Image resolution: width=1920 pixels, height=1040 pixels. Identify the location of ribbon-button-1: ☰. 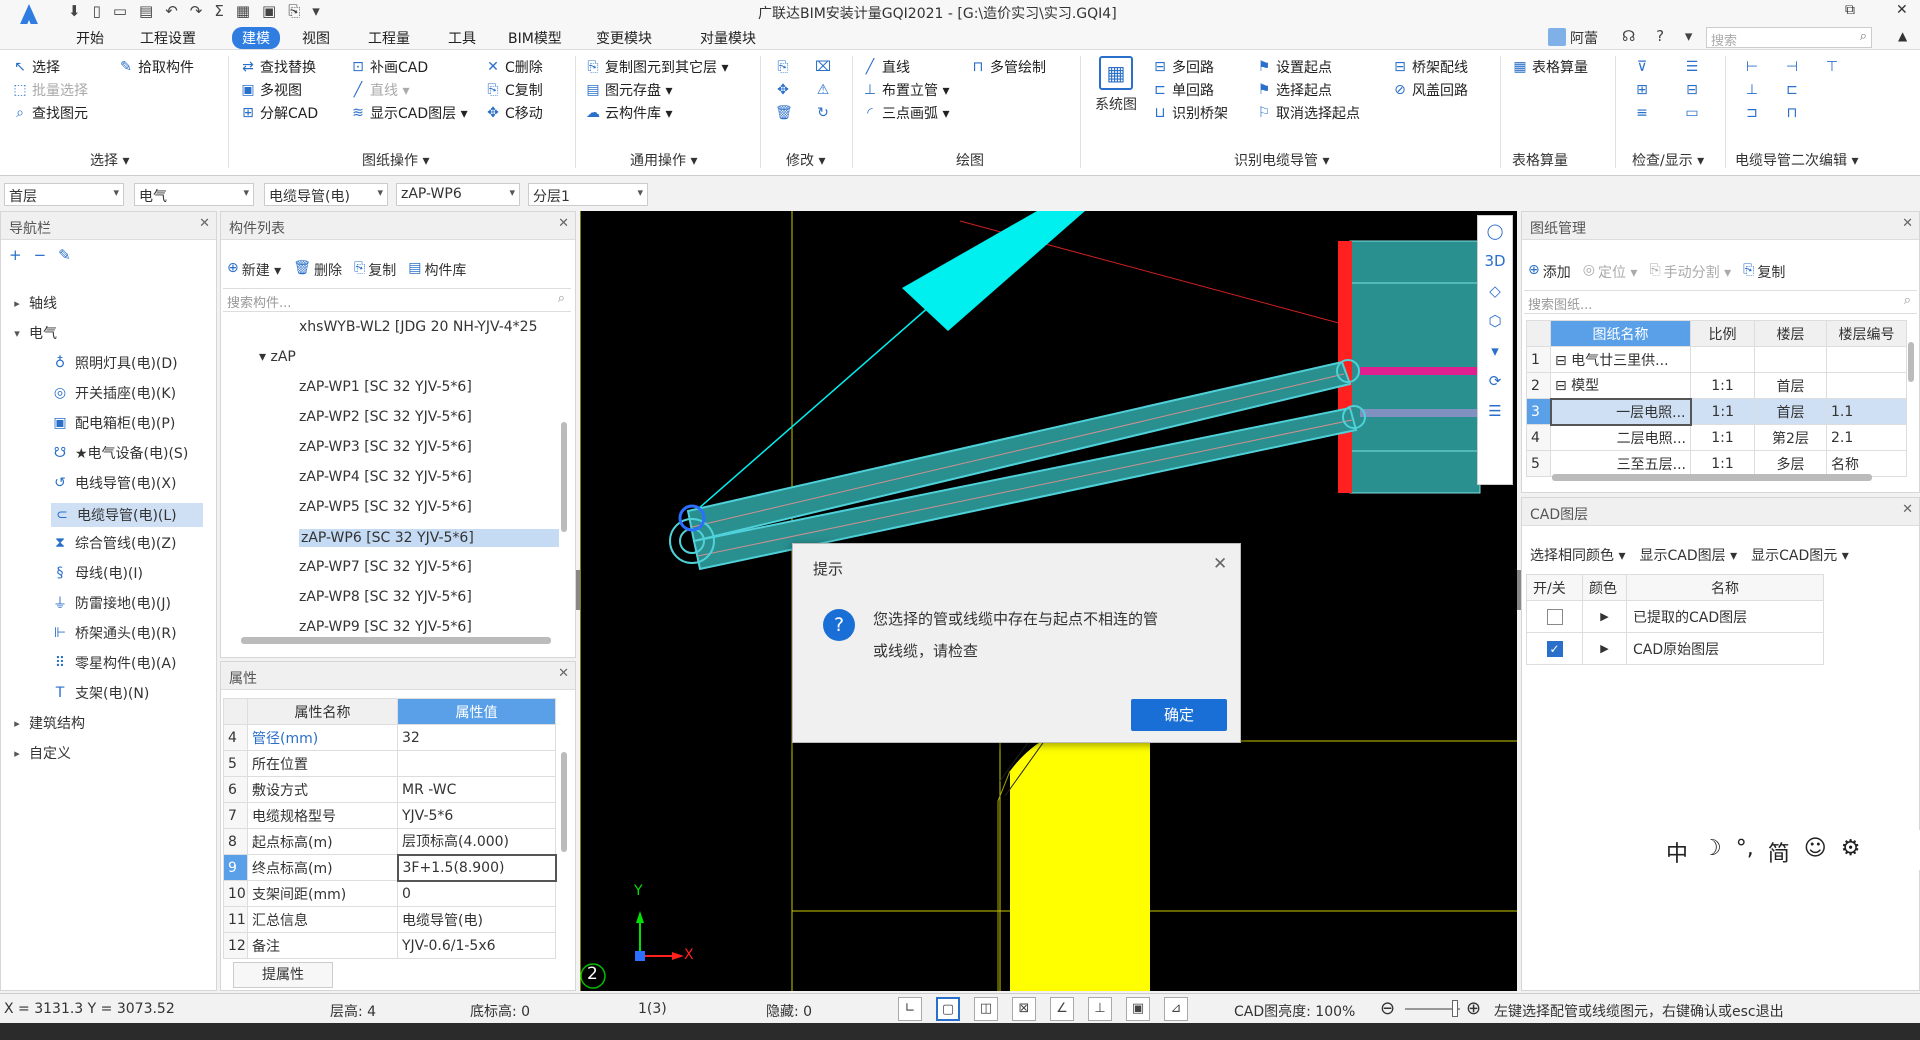
(1692, 67).